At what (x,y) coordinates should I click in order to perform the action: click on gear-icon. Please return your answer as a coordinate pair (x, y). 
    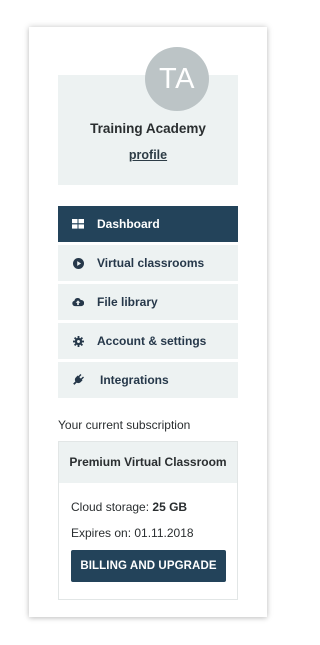
    Looking at the image, I should click on (78, 341).